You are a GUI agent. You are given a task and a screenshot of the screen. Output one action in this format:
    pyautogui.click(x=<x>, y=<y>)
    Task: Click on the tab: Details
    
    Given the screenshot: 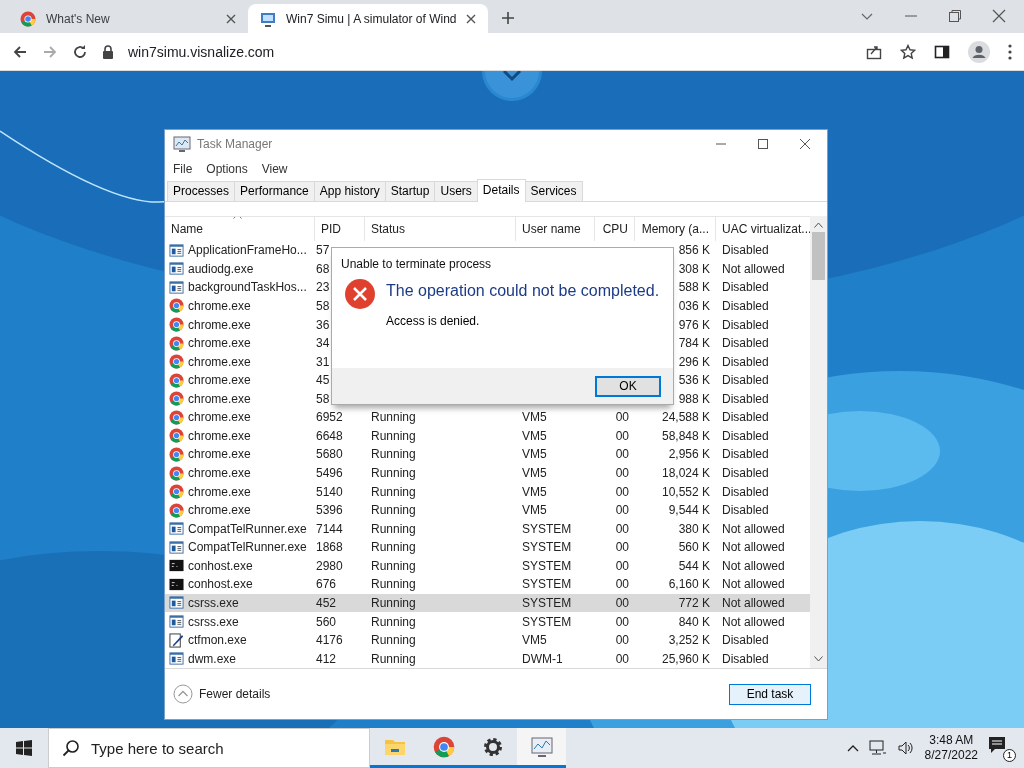 What is the action you would take?
    pyautogui.click(x=501, y=190)
    